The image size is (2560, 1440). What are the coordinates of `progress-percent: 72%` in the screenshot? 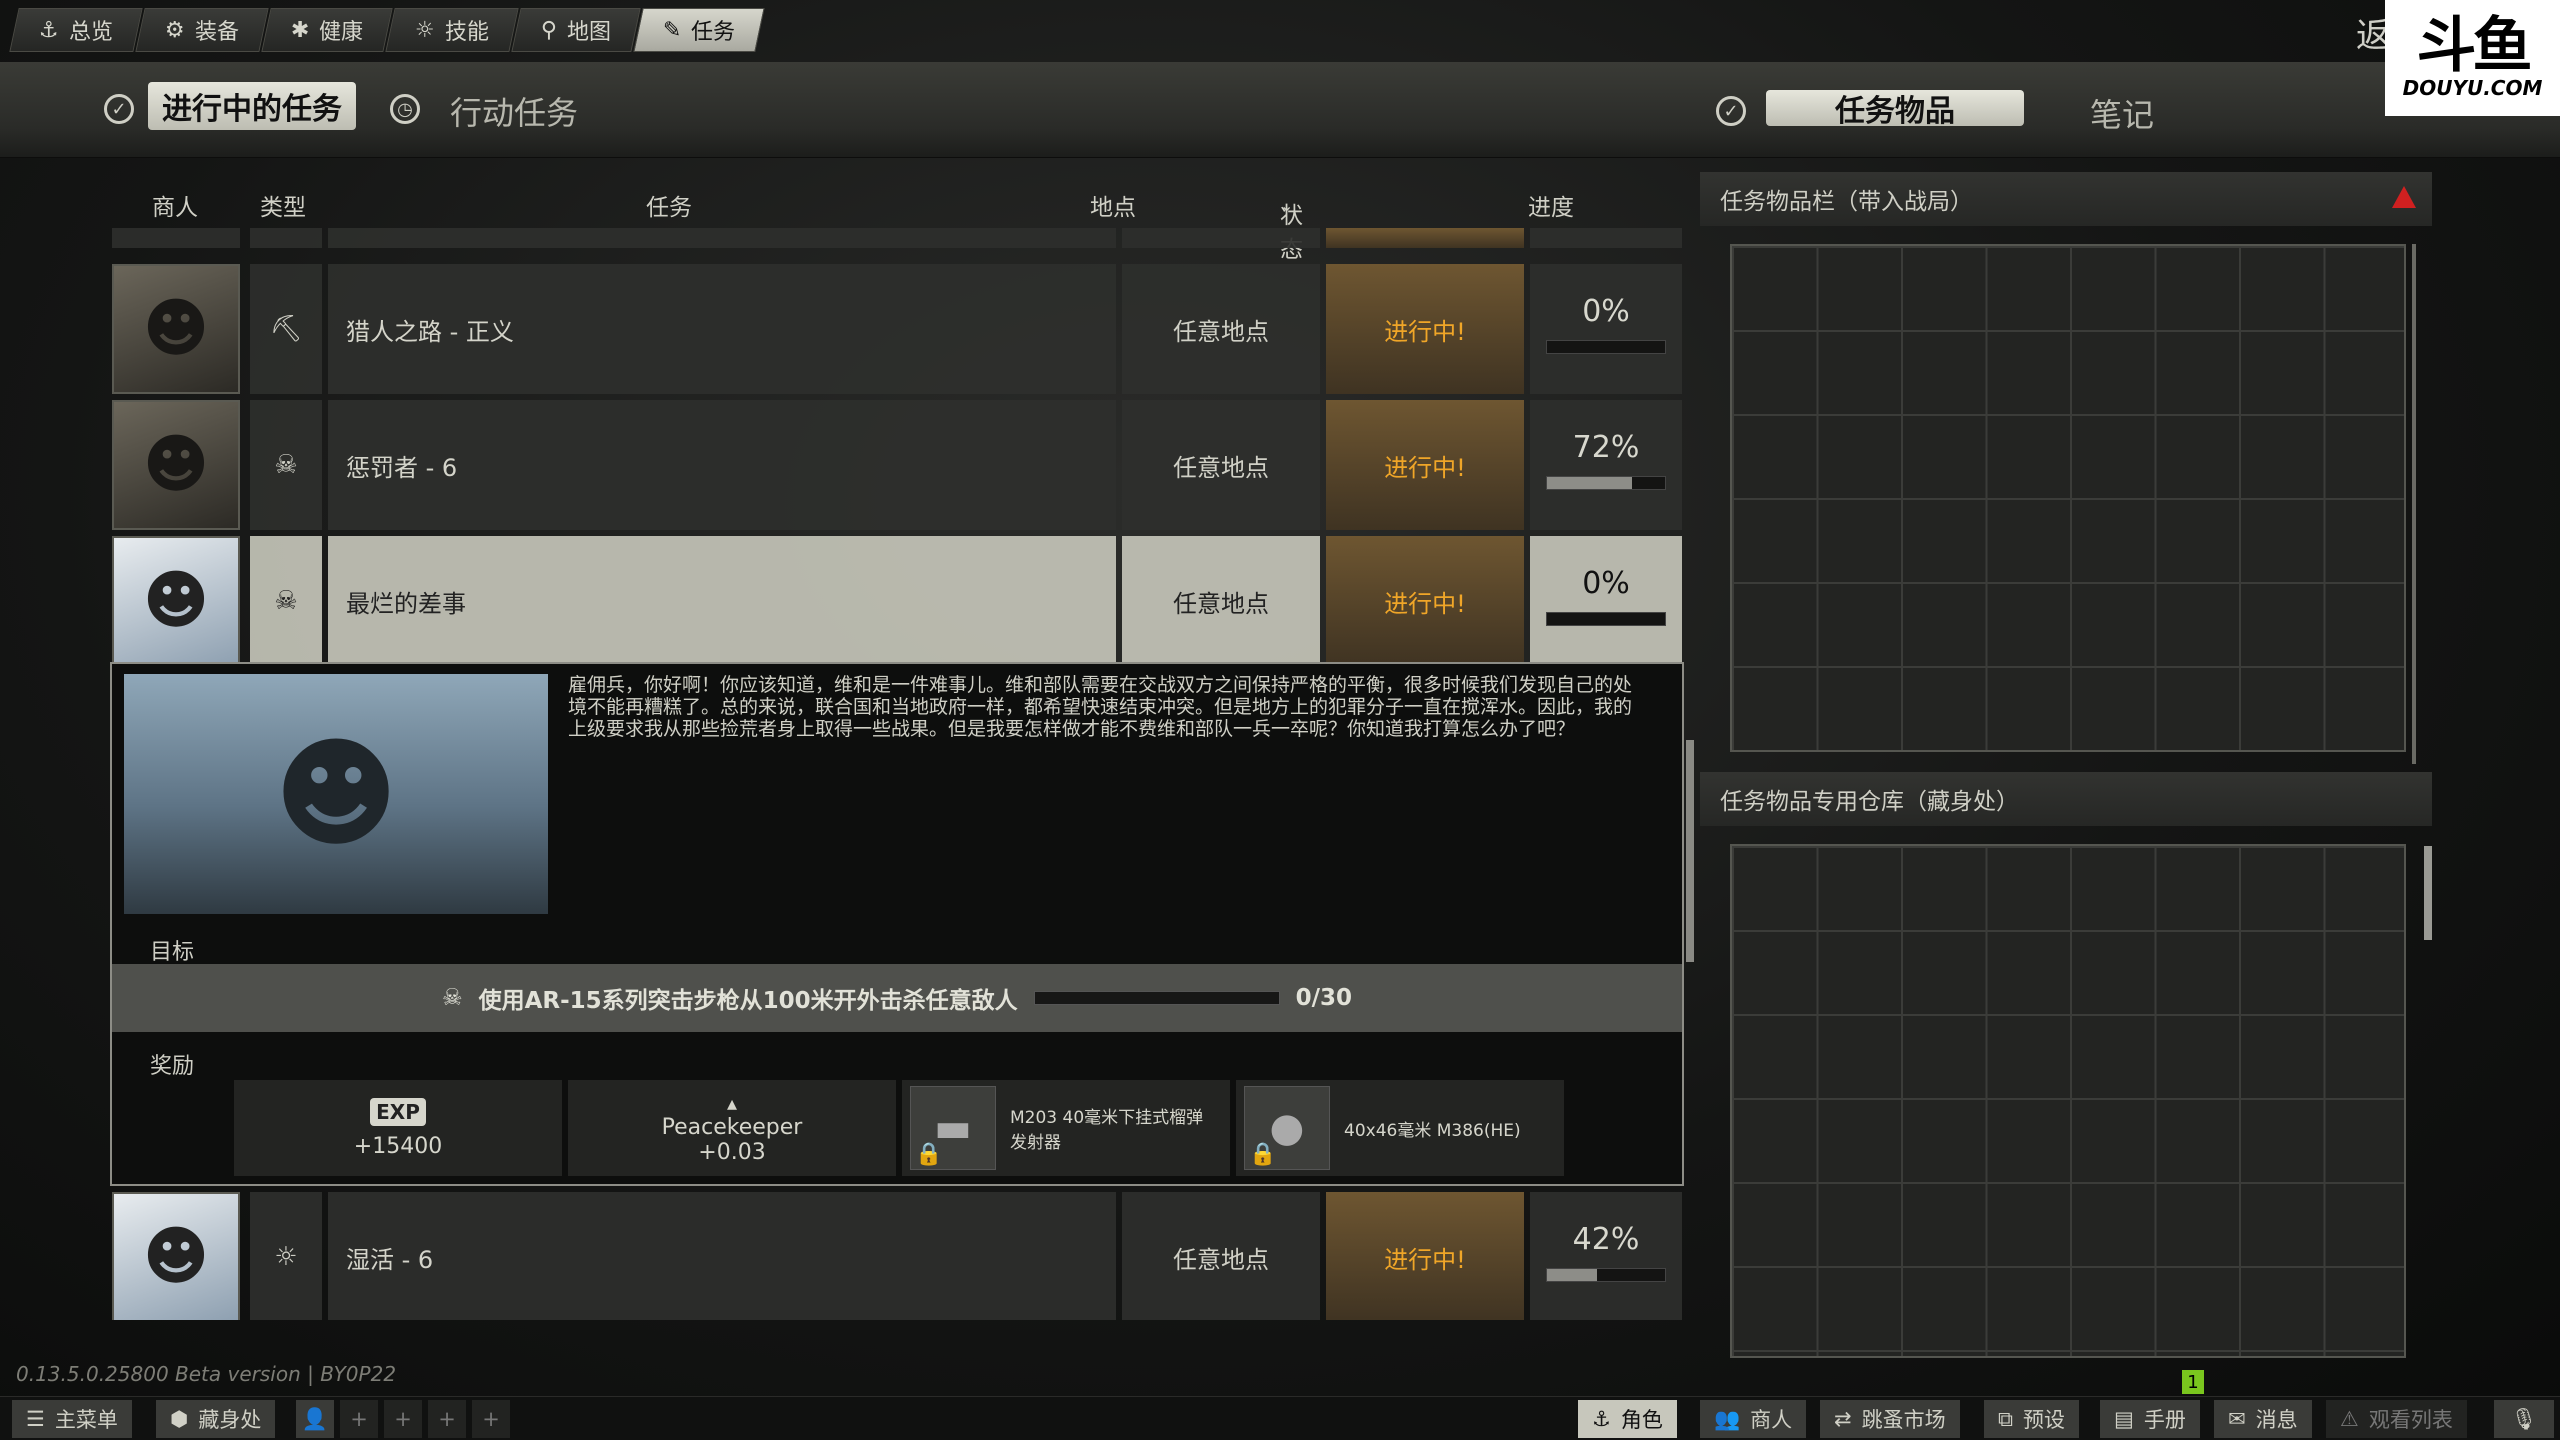 It's located at (1606, 447).